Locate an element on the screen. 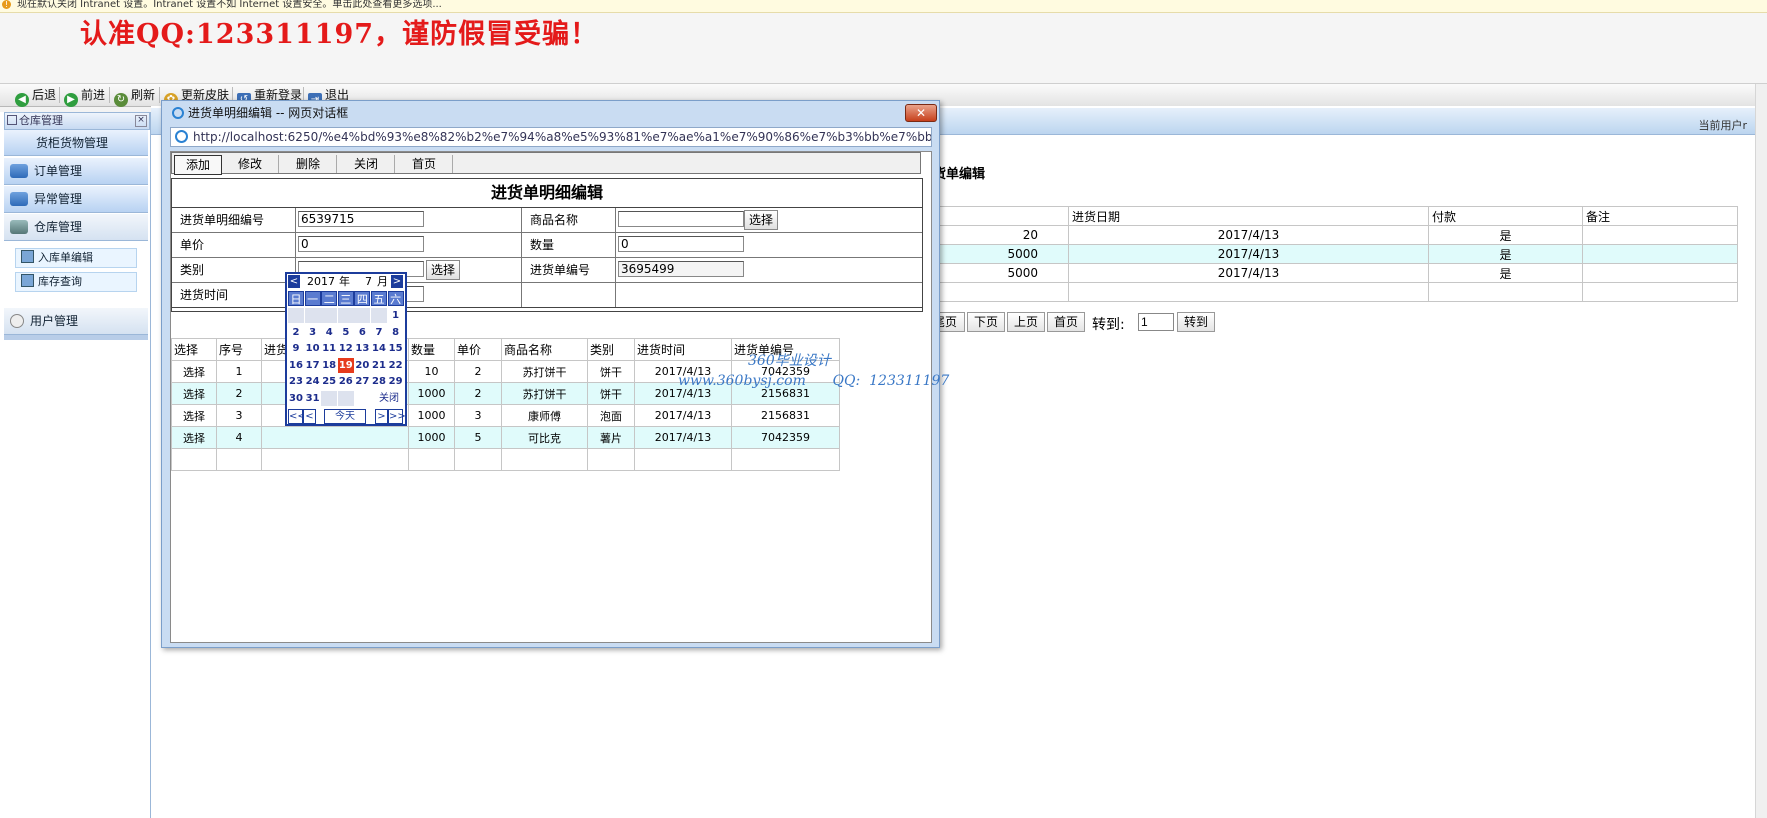 This screenshot has width=1767, height=818. calendar-day: 11 is located at coordinates (329, 348).